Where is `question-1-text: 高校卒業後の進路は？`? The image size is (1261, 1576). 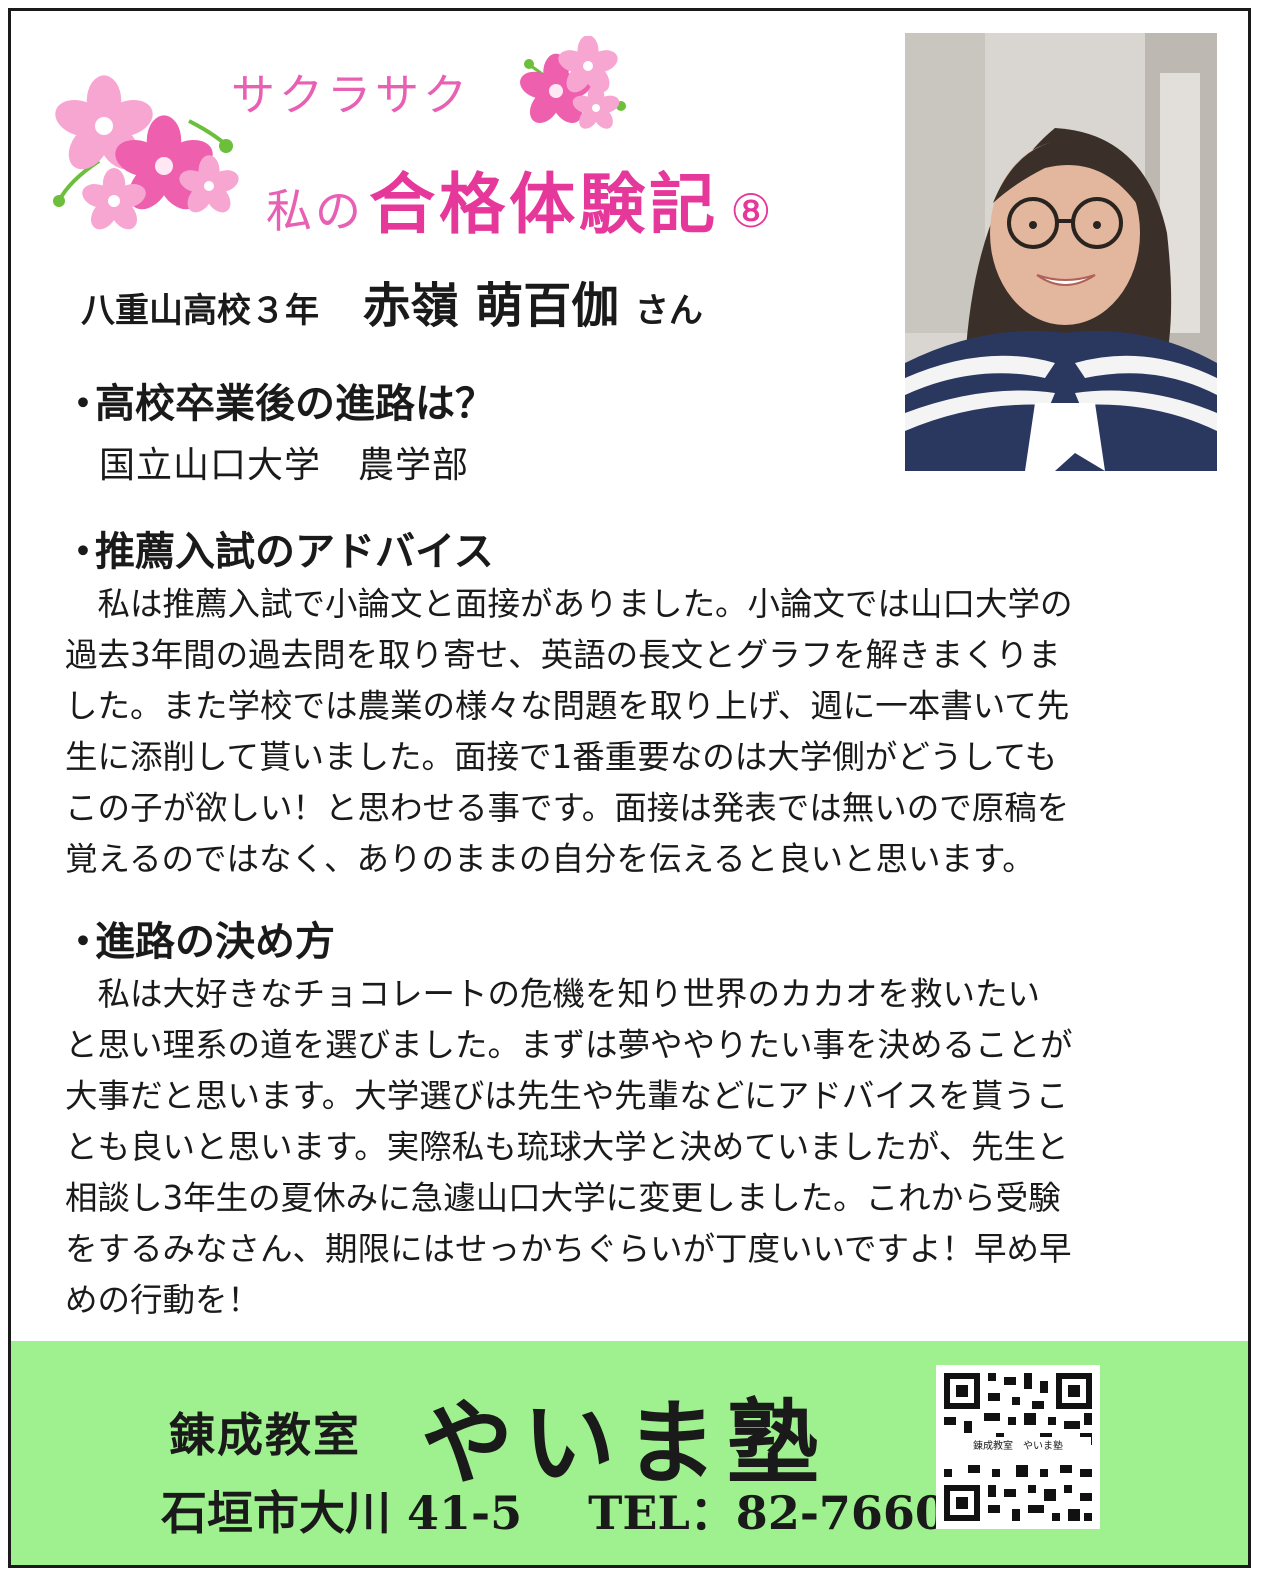
question-1-text: 高校卒業後の進路は？ is located at coordinates (295, 404).